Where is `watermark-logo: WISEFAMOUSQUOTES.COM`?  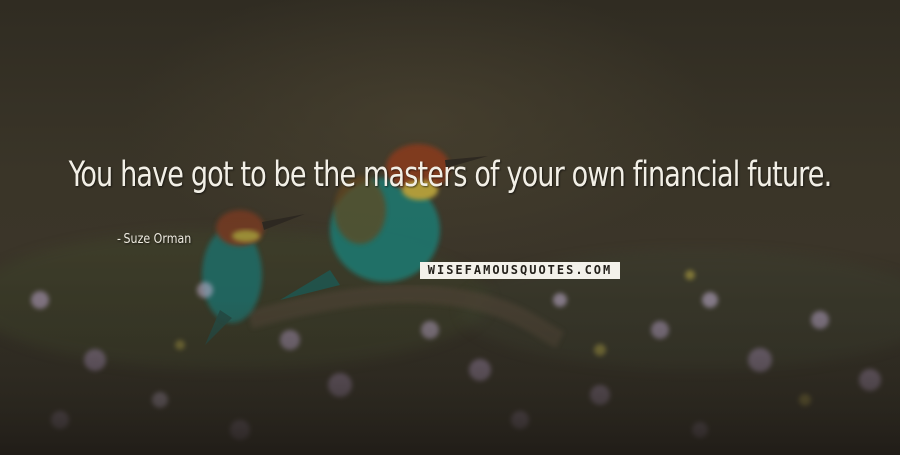
watermark-logo: WISEFAMOUSQUOTES.COM is located at coordinates (520, 270).